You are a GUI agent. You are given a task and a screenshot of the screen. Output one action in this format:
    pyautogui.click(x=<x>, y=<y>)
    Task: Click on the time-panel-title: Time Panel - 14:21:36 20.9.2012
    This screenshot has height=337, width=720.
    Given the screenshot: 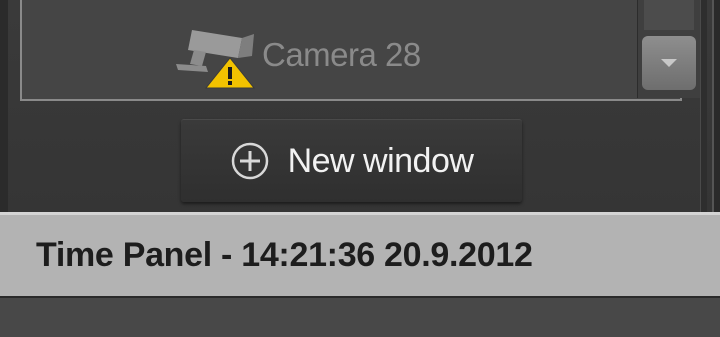 What is the action you would take?
    pyautogui.click(x=284, y=255)
    